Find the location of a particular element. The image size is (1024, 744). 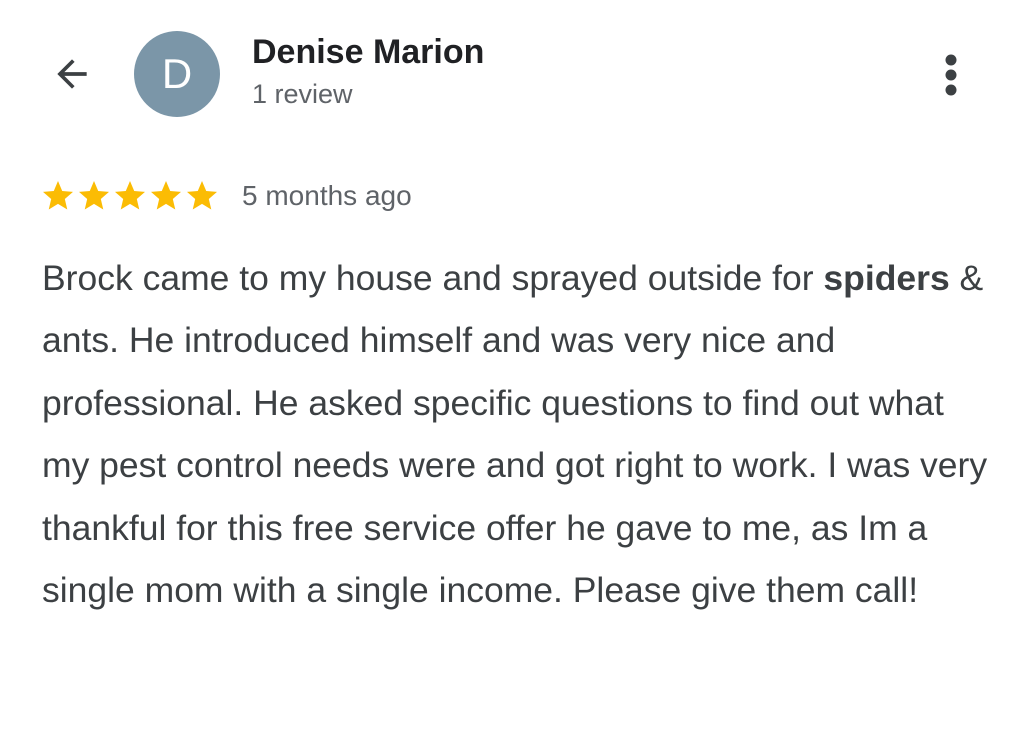

avatar: D is located at coordinates (177, 74).